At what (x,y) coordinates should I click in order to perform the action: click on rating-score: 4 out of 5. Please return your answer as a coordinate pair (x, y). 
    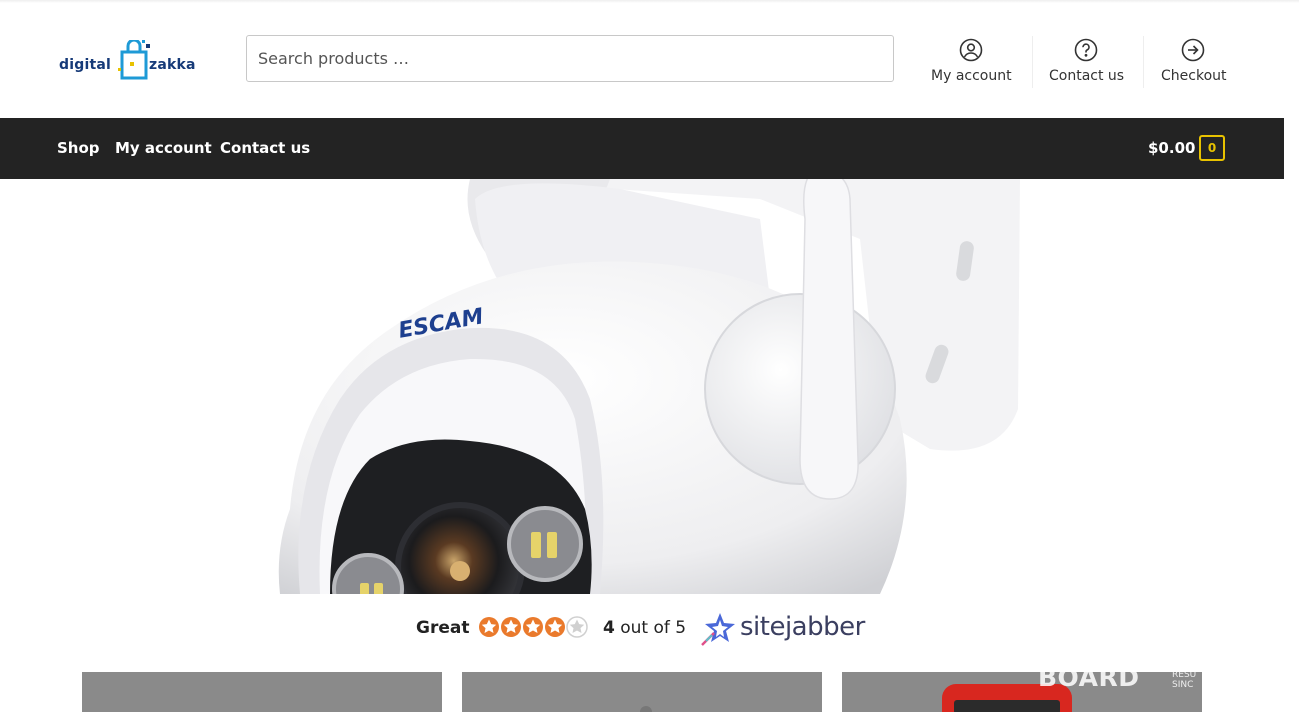
    Looking at the image, I should click on (644, 628).